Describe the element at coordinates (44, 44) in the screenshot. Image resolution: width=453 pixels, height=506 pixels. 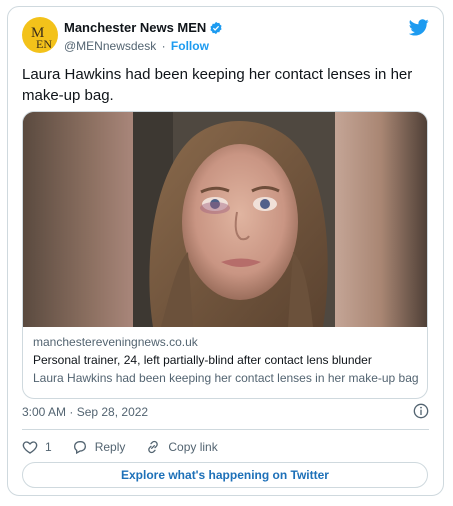
I see `svg-text: EN` at that location.